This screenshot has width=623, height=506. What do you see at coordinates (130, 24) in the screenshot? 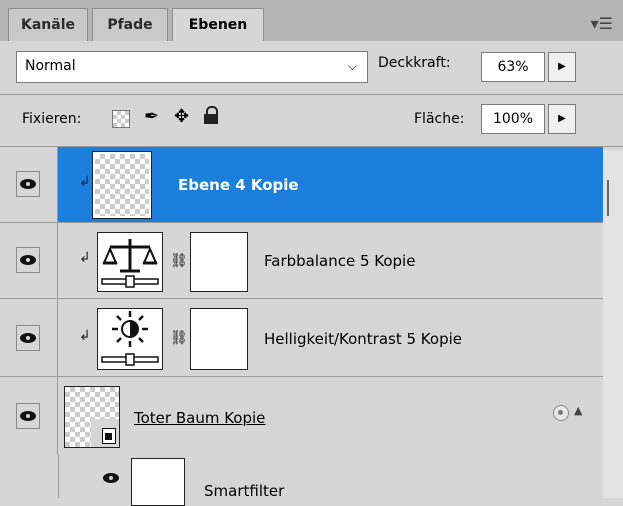
I see `tab-paths: Pfade` at bounding box center [130, 24].